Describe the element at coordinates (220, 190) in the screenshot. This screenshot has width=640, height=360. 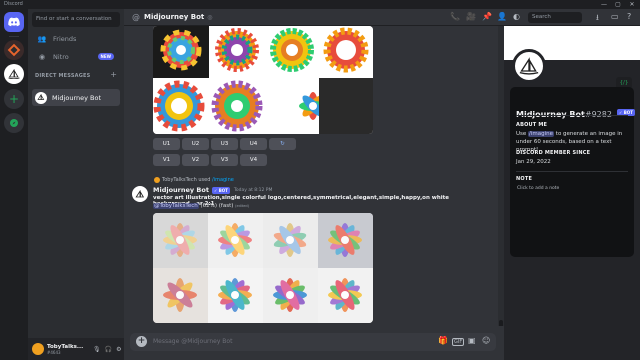
I see `bot-badge: ✓ BOT` at that location.